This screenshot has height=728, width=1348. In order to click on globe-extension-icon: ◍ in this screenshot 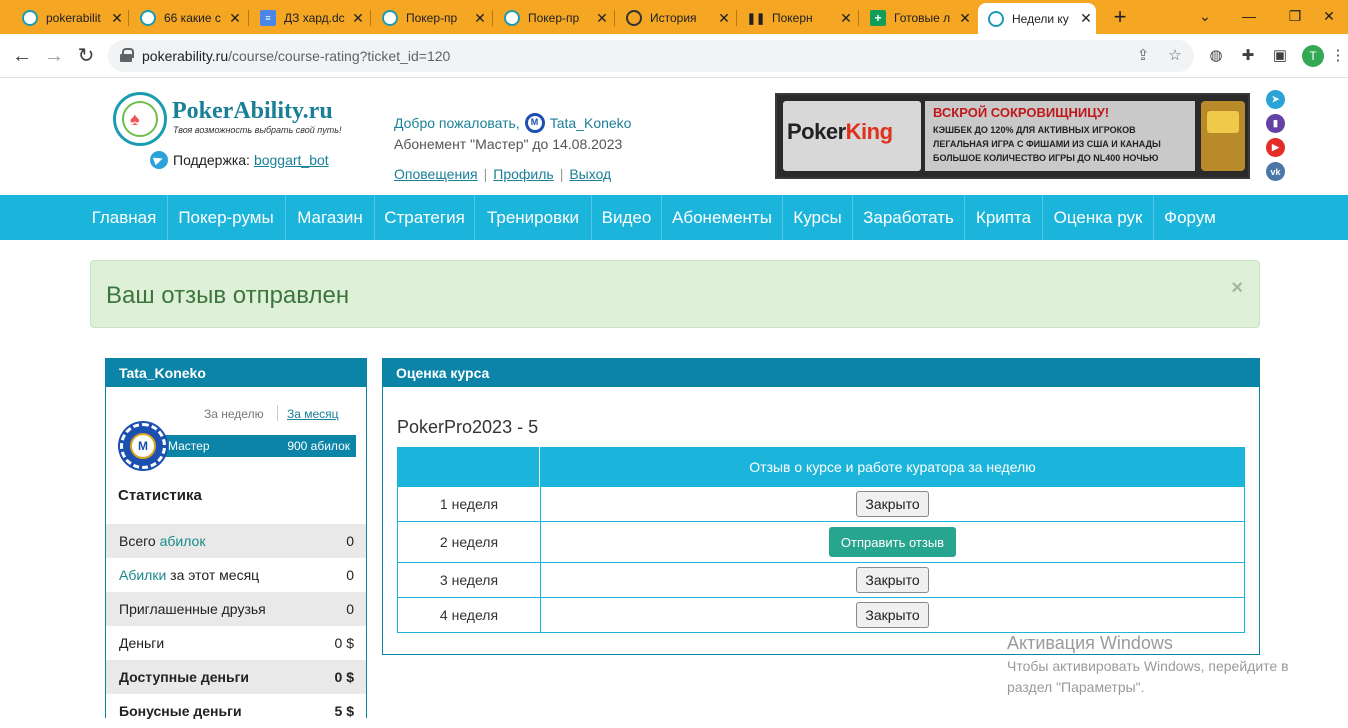, I will do `click(1216, 56)`.